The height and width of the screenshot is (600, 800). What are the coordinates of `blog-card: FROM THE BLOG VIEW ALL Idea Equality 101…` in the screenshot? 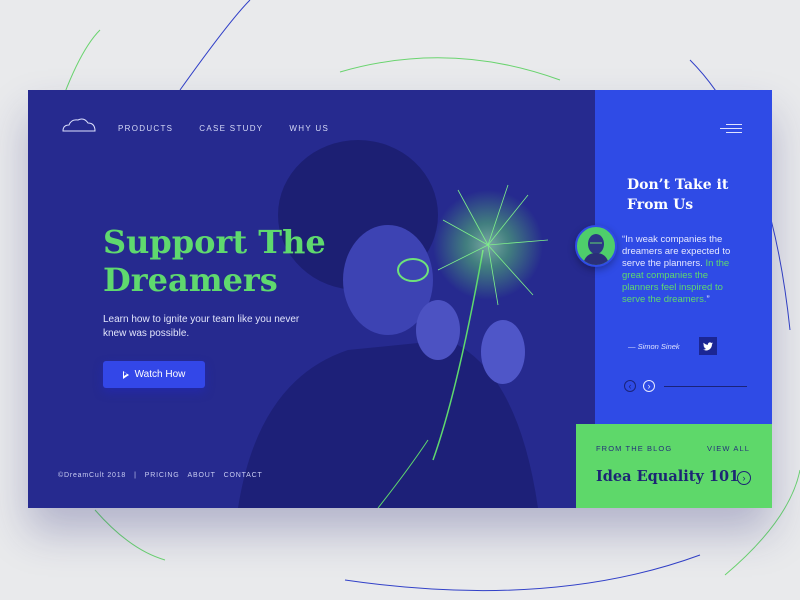 It's located at (674, 466).